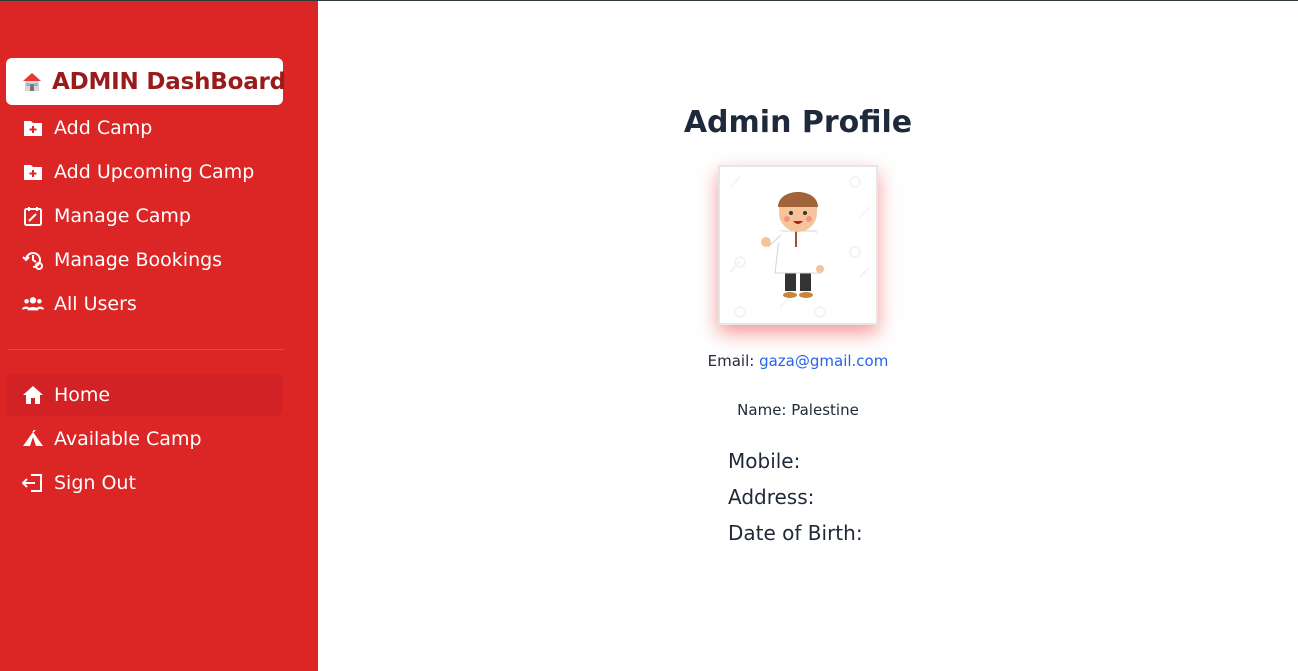  Describe the element at coordinates (82, 395) in the screenshot. I see `sidebar-item-label: Home` at that location.